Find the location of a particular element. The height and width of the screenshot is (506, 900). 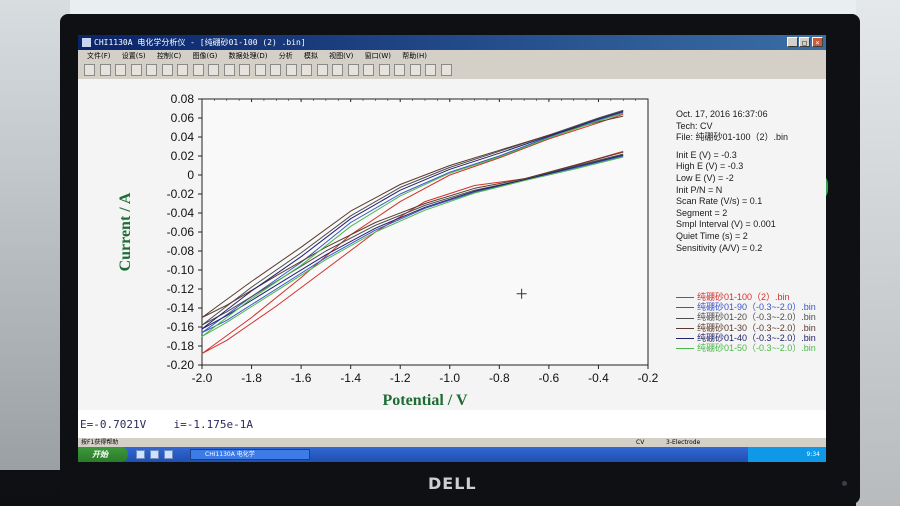

graph-icon is located at coordinates (322, 70).